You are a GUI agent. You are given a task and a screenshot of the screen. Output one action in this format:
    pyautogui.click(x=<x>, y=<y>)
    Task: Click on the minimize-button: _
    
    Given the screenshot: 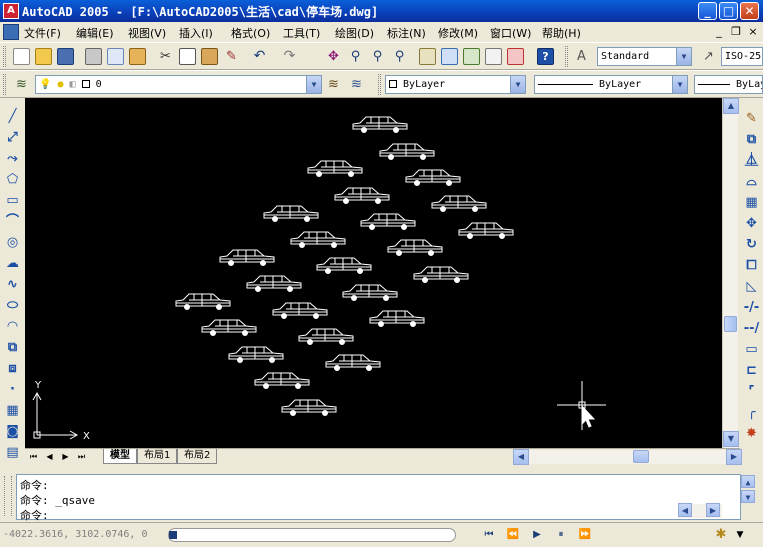 What is the action you would take?
    pyautogui.click(x=707, y=11)
    